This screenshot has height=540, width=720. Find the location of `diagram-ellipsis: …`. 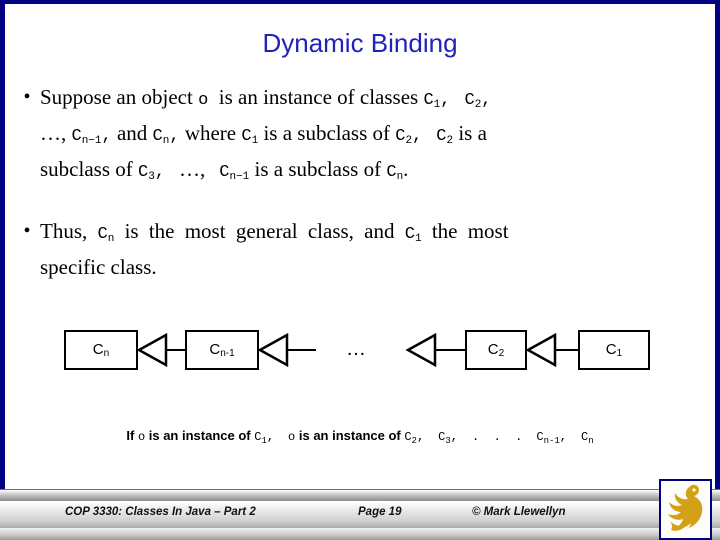

diagram-ellipsis: … is located at coordinates (357, 349).